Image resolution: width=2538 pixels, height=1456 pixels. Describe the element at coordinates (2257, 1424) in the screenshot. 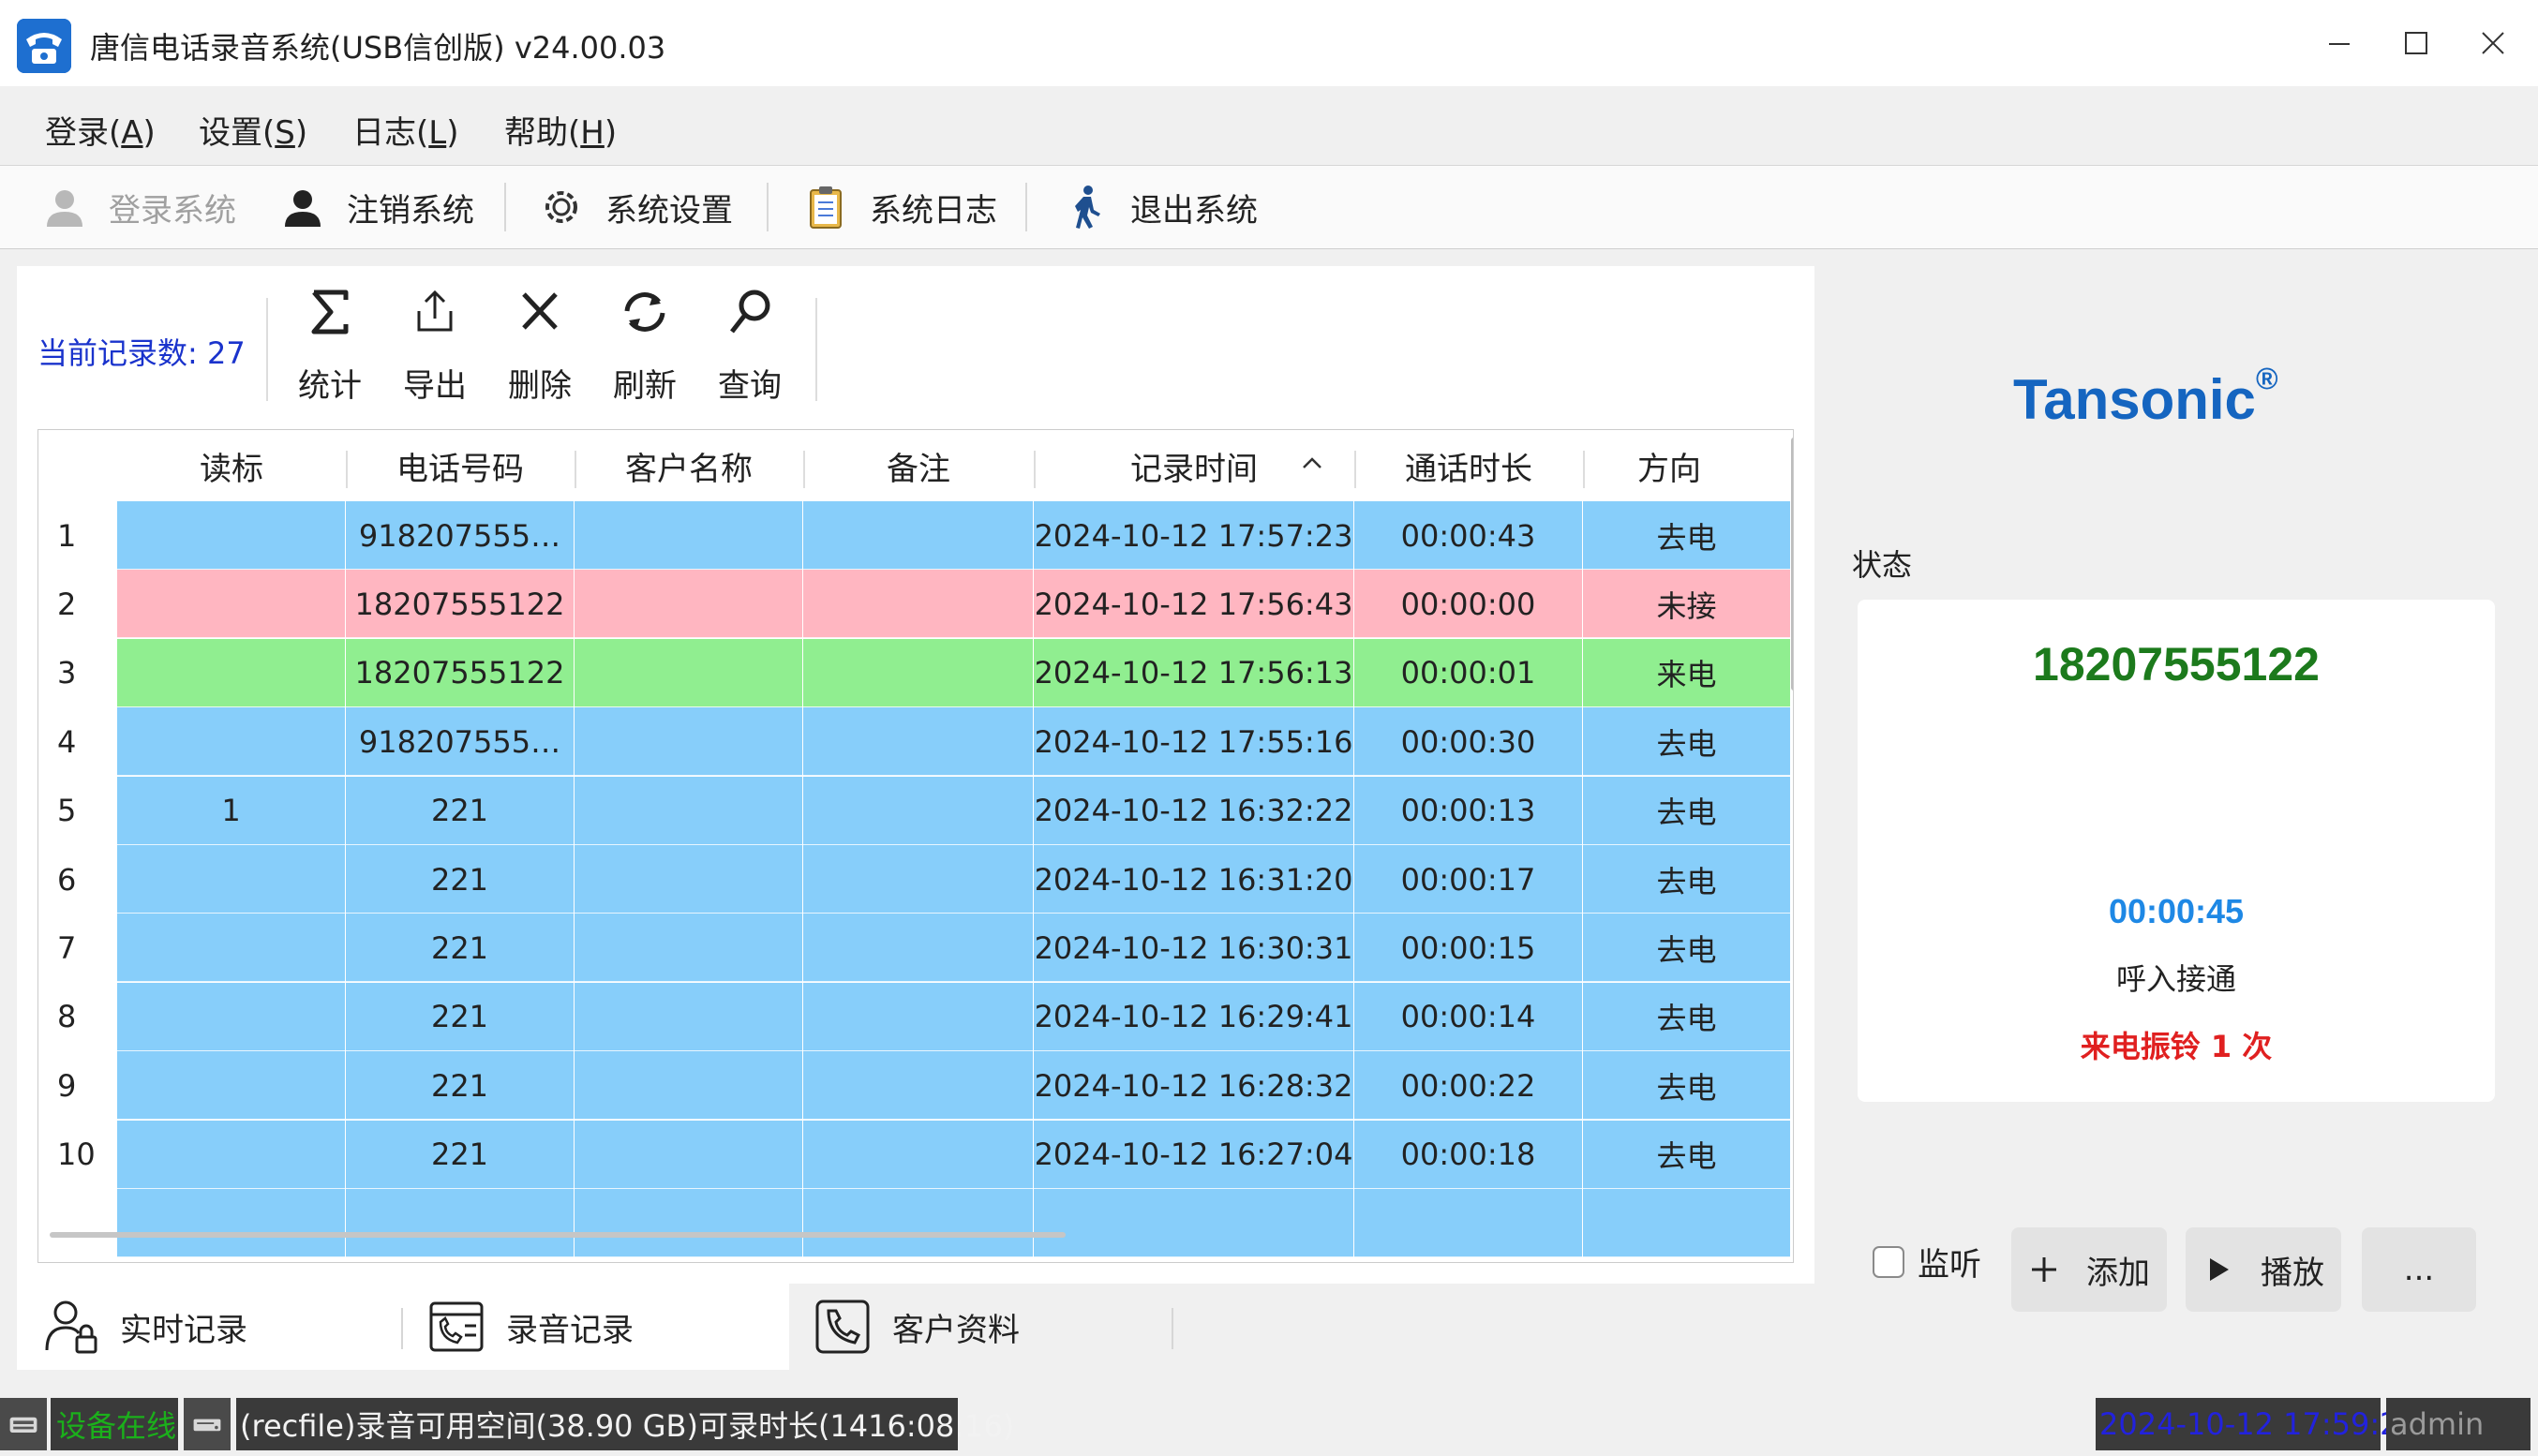

I see `current-time: 2024-10-12 17:59:22` at that location.